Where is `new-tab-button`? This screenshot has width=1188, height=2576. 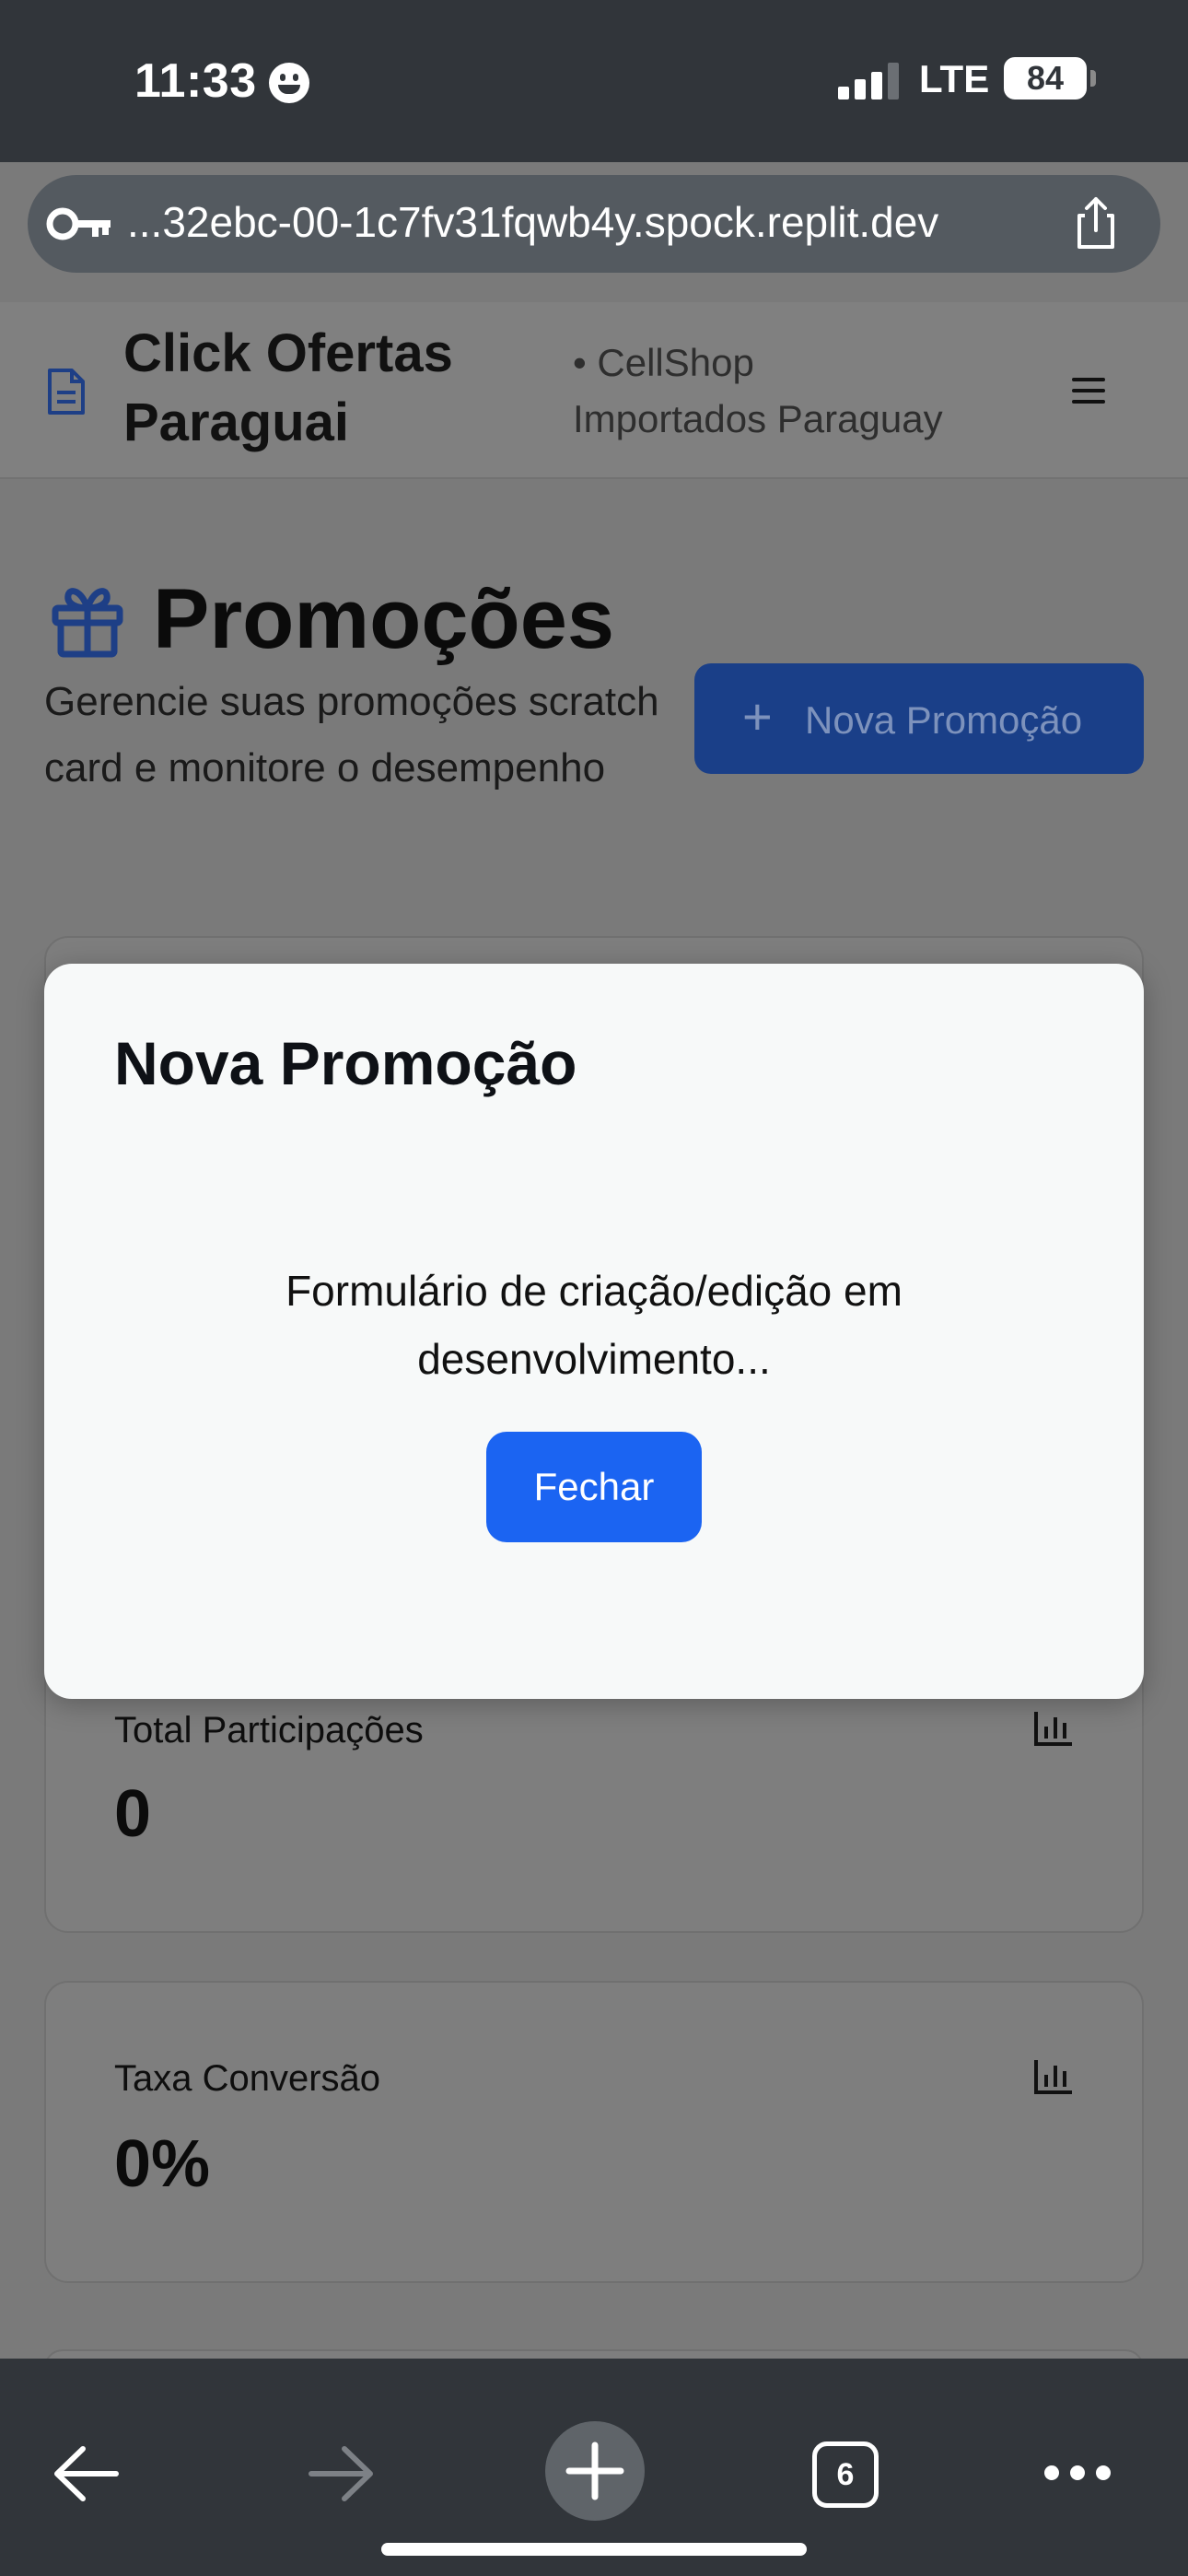
new-tab-button is located at coordinates (595, 2471).